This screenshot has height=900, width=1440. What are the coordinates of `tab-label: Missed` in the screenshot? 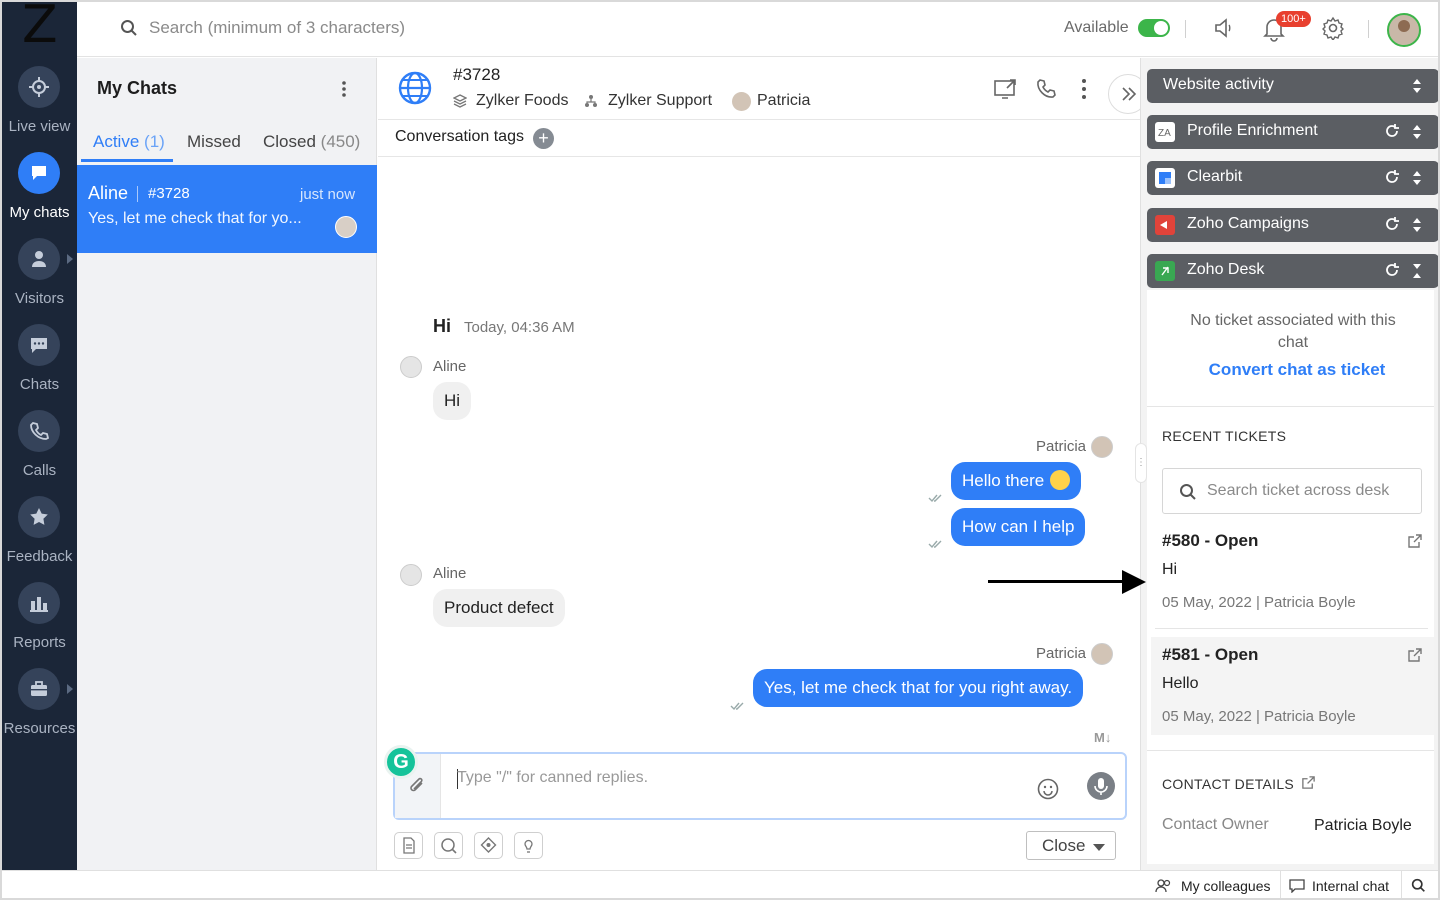 It's located at (214, 141).